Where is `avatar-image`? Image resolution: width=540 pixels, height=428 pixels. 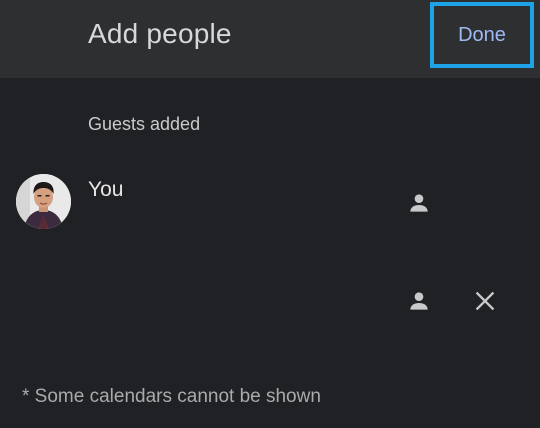
avatar-image is located at coordinates (43, 201).